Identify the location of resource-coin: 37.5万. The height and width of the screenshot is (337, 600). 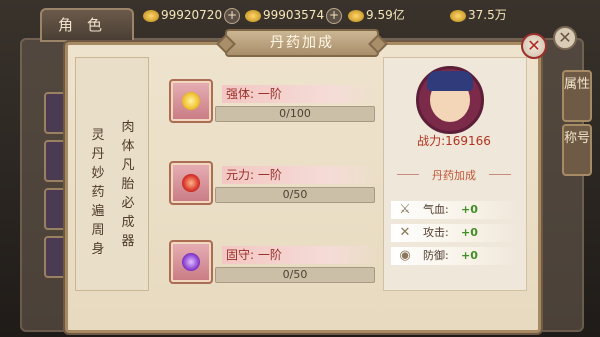
(478, 15).